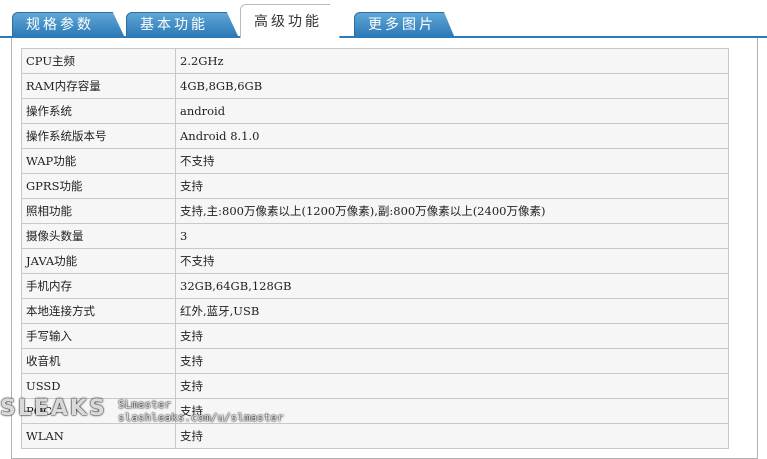 The height and width of the screenshot is (459, 767). Describe the element at coordinates (68, 24) in the screenshot. I see `tab-specs: 规格参数` at that location.